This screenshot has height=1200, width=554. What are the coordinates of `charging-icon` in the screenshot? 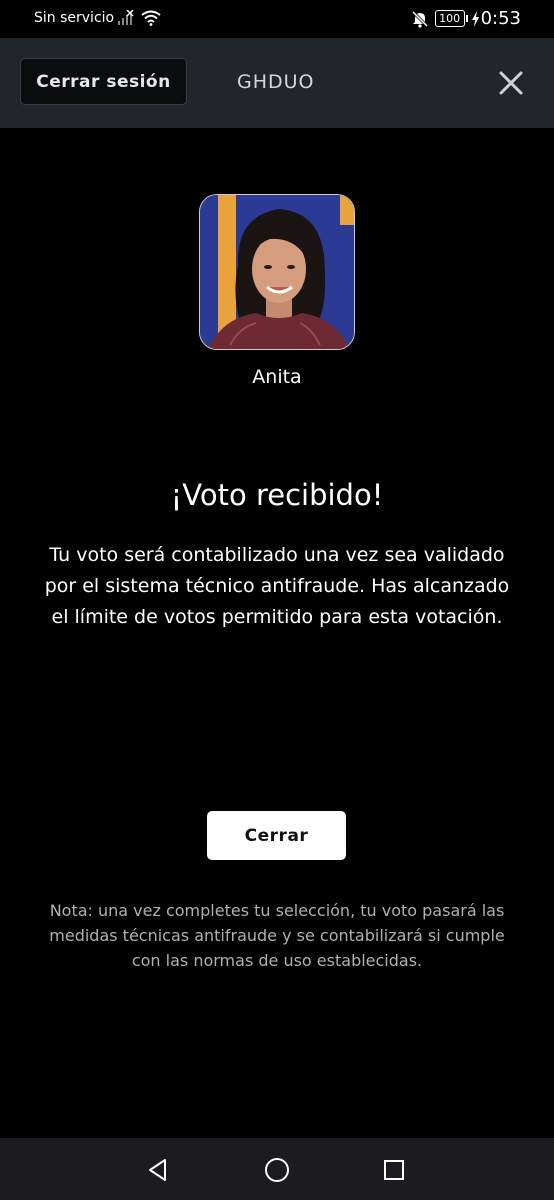 It's located at (475, 18).